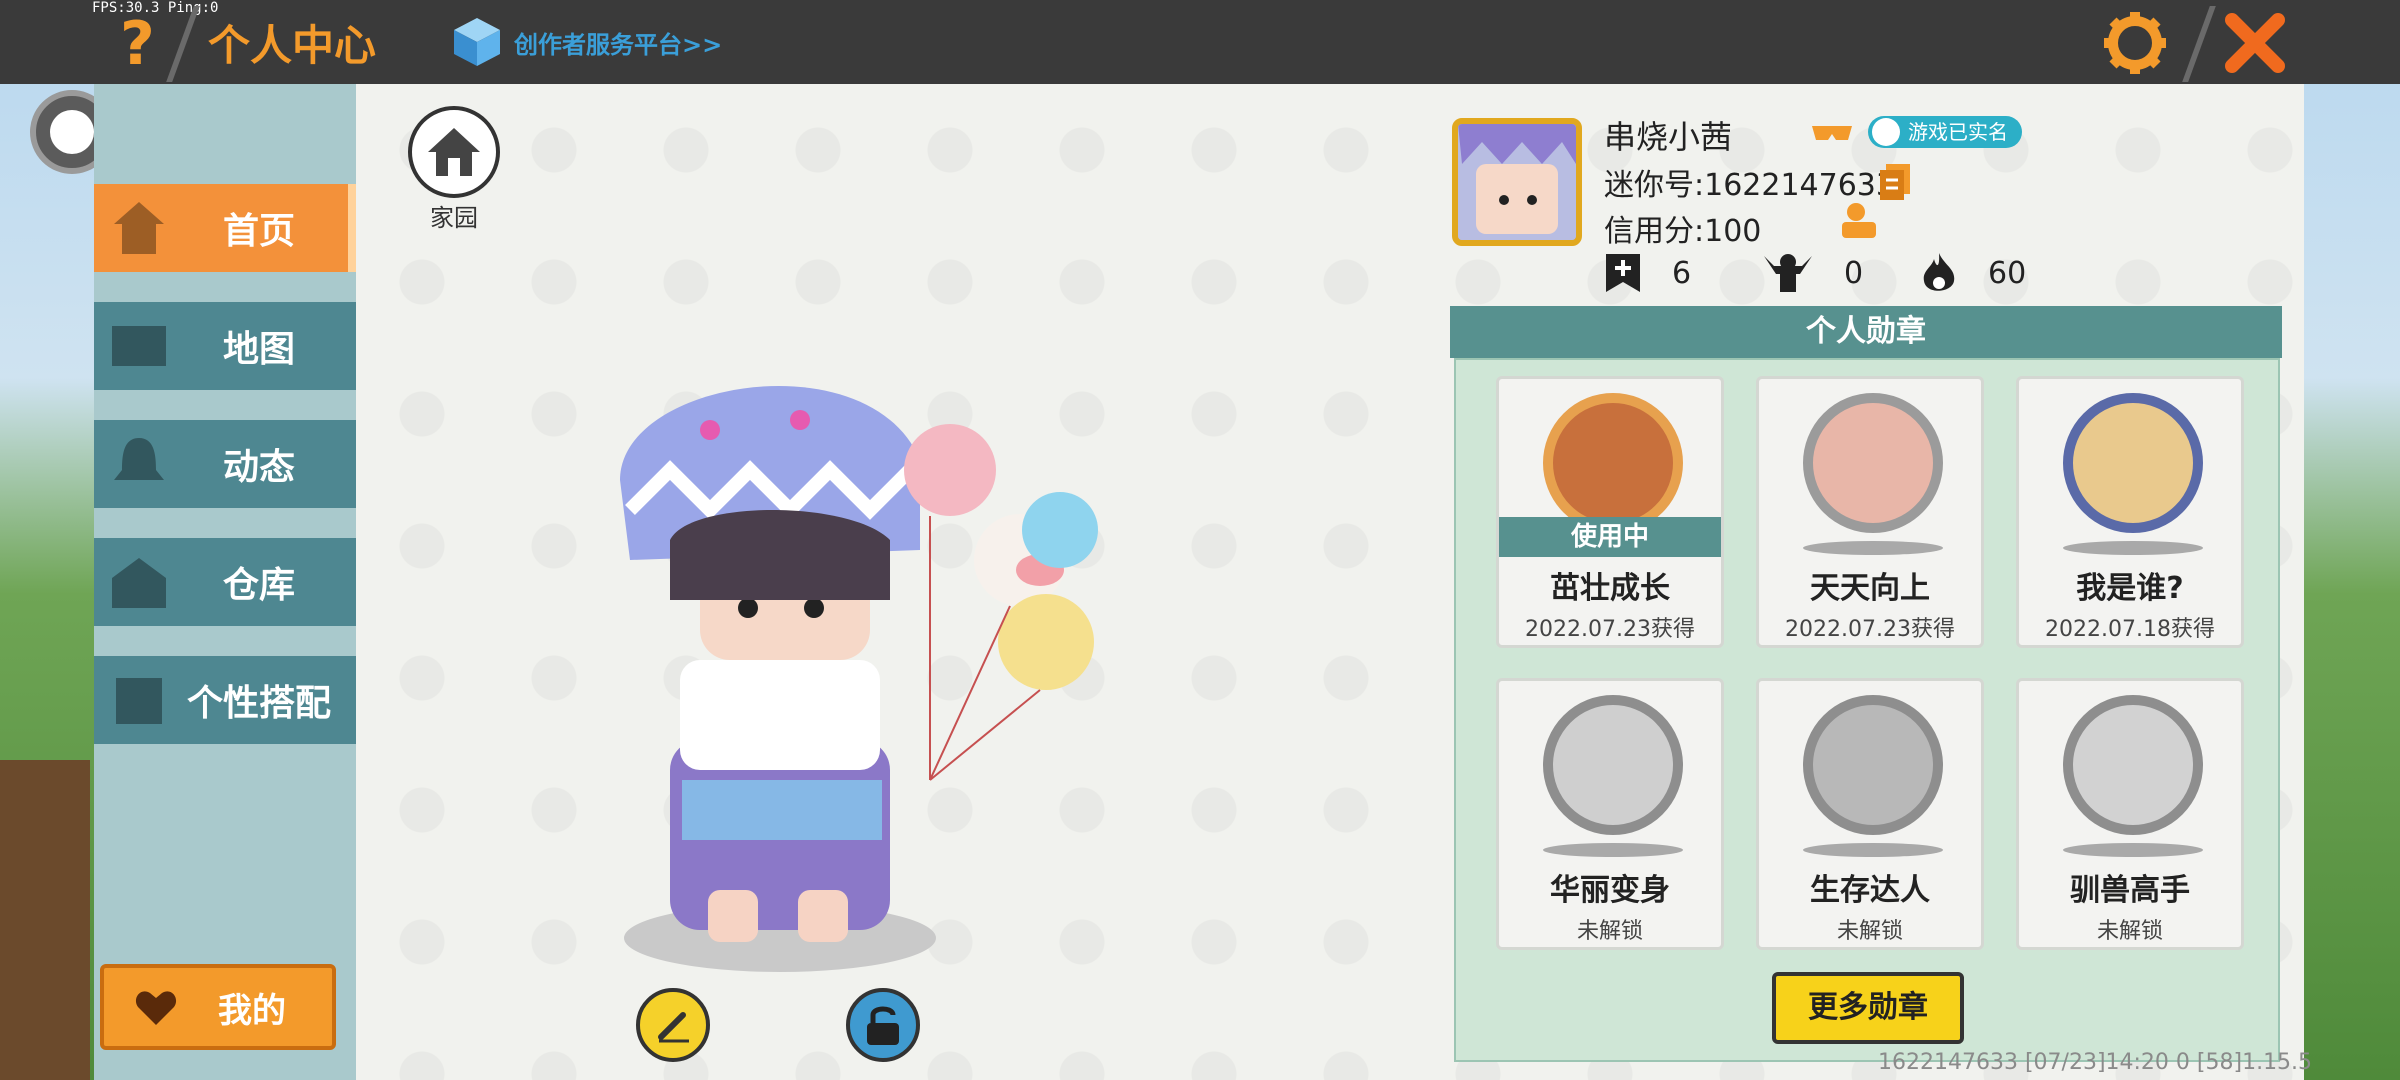  I want to click on mask-icon, so click(1832, 133).